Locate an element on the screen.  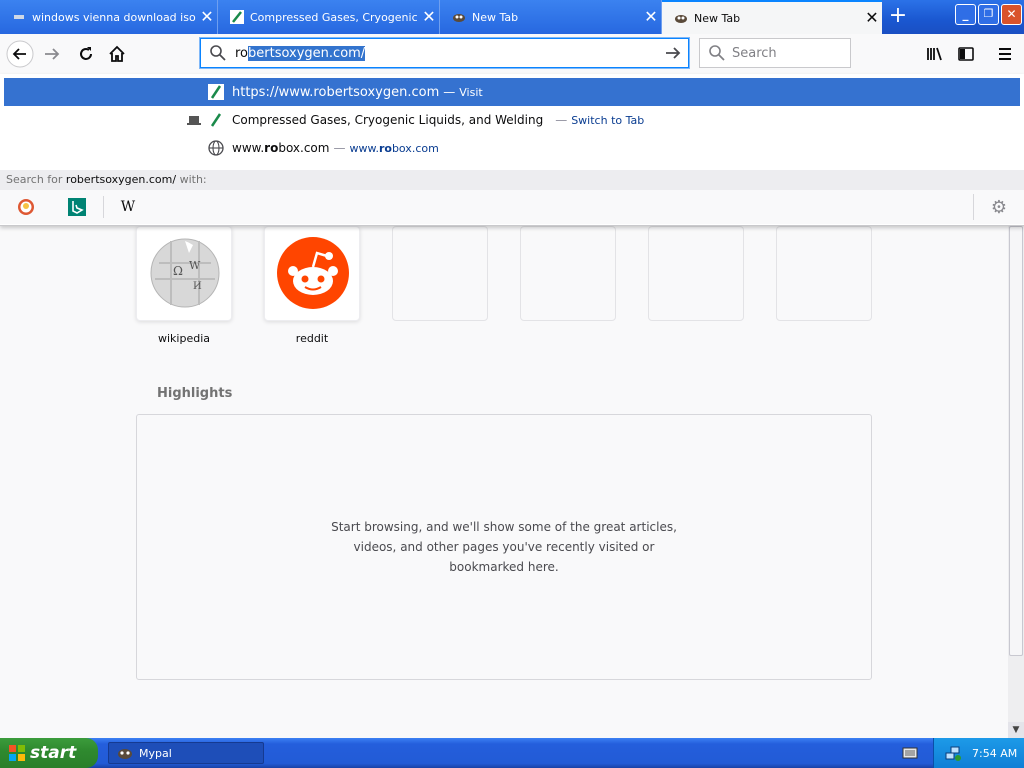
close-window-button: ✕ is located at coordinates (1011, 14).